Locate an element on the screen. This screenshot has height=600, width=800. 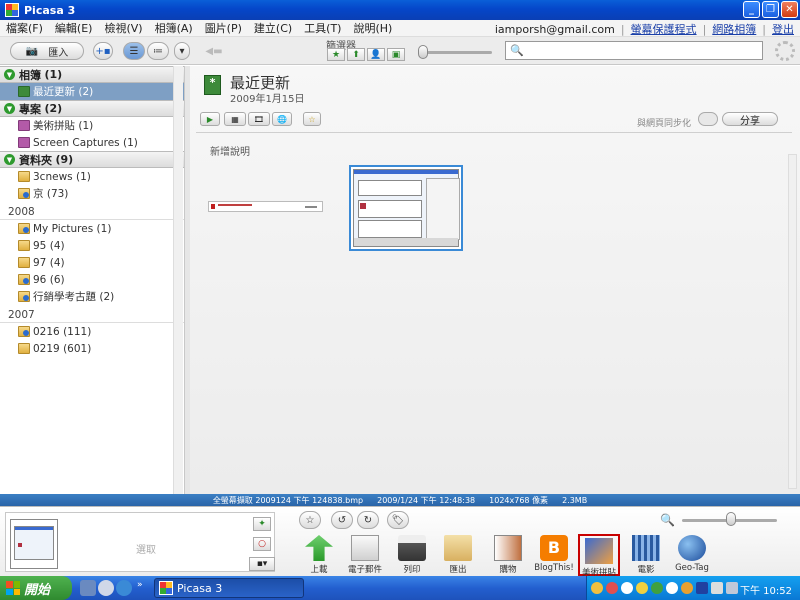
clear-tray-button: ○ is located at coordinates (262, 544).